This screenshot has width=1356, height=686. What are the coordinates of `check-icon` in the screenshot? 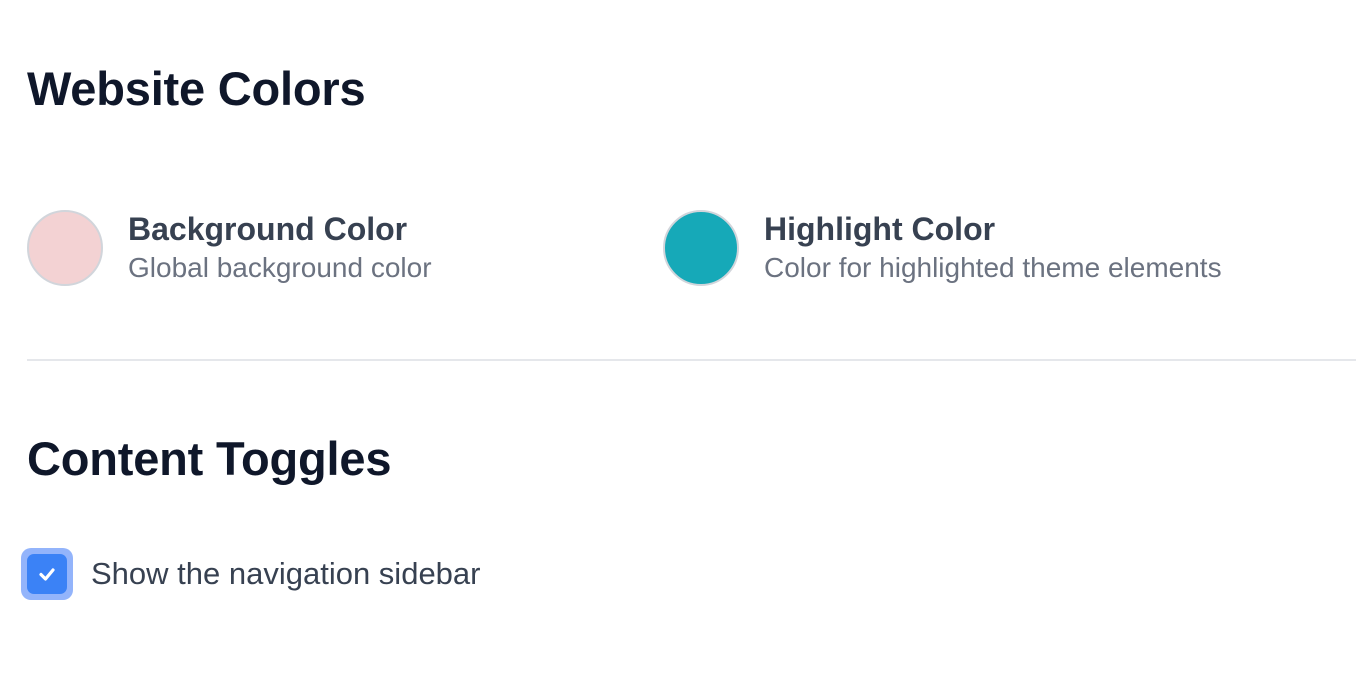 It's located at (47, 574).